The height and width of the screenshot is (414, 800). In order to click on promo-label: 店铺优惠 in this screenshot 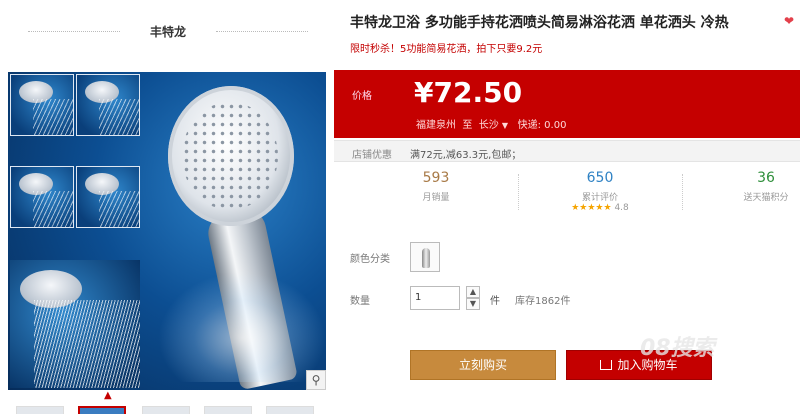, I will do `click(372, 155)`.